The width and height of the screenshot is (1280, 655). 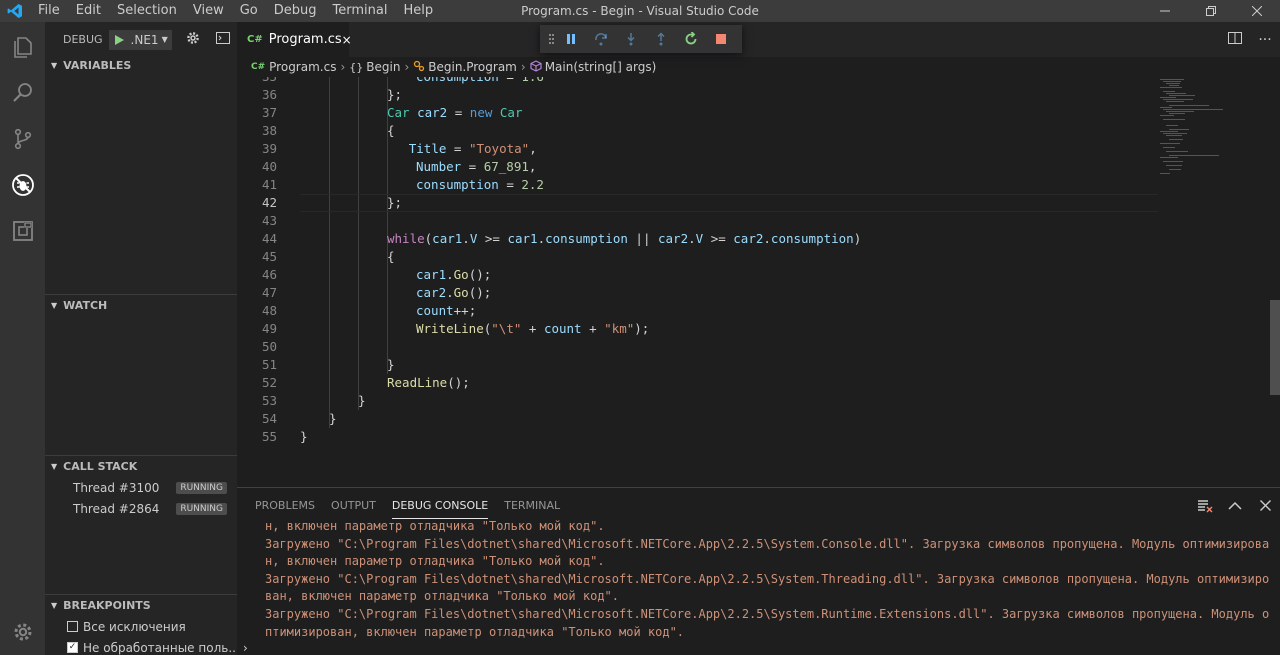 What do you see at coordinates (857, 238) in the screenshot?
I see `code-token: )` at bounding box center [857, 238].